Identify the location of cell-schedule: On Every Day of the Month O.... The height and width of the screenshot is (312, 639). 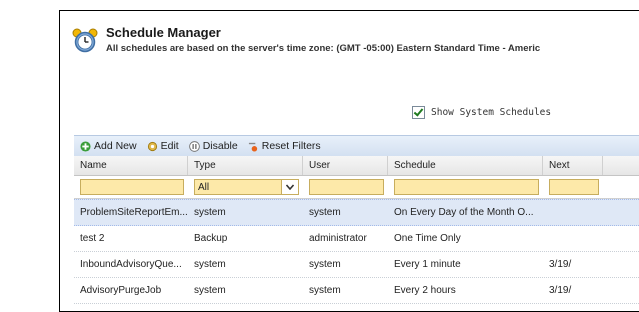
(464, 212).